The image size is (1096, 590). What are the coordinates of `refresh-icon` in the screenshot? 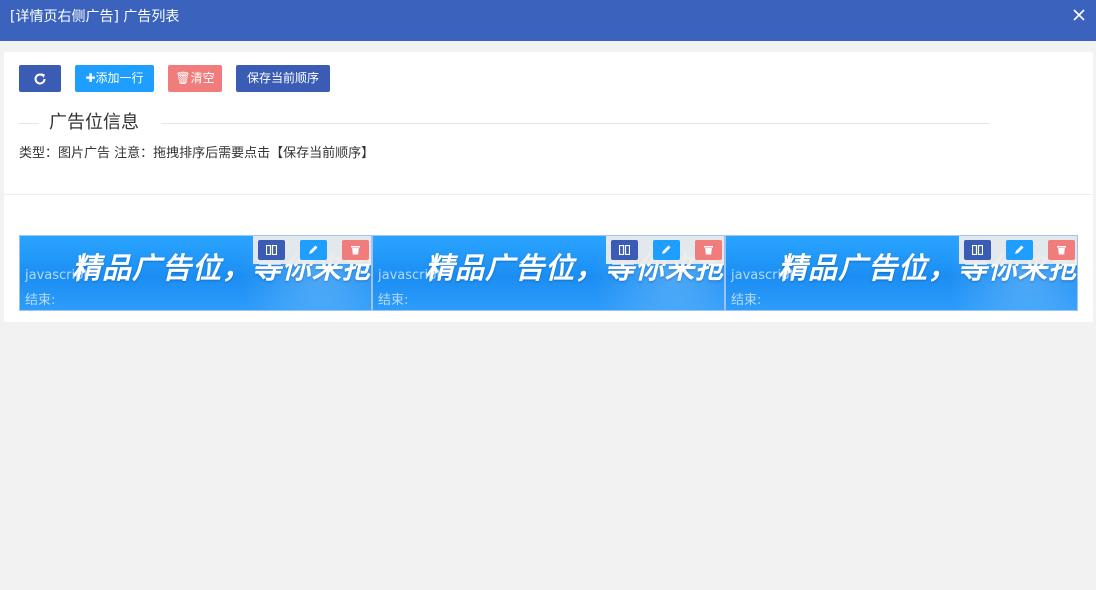 It's located at (40, 78).